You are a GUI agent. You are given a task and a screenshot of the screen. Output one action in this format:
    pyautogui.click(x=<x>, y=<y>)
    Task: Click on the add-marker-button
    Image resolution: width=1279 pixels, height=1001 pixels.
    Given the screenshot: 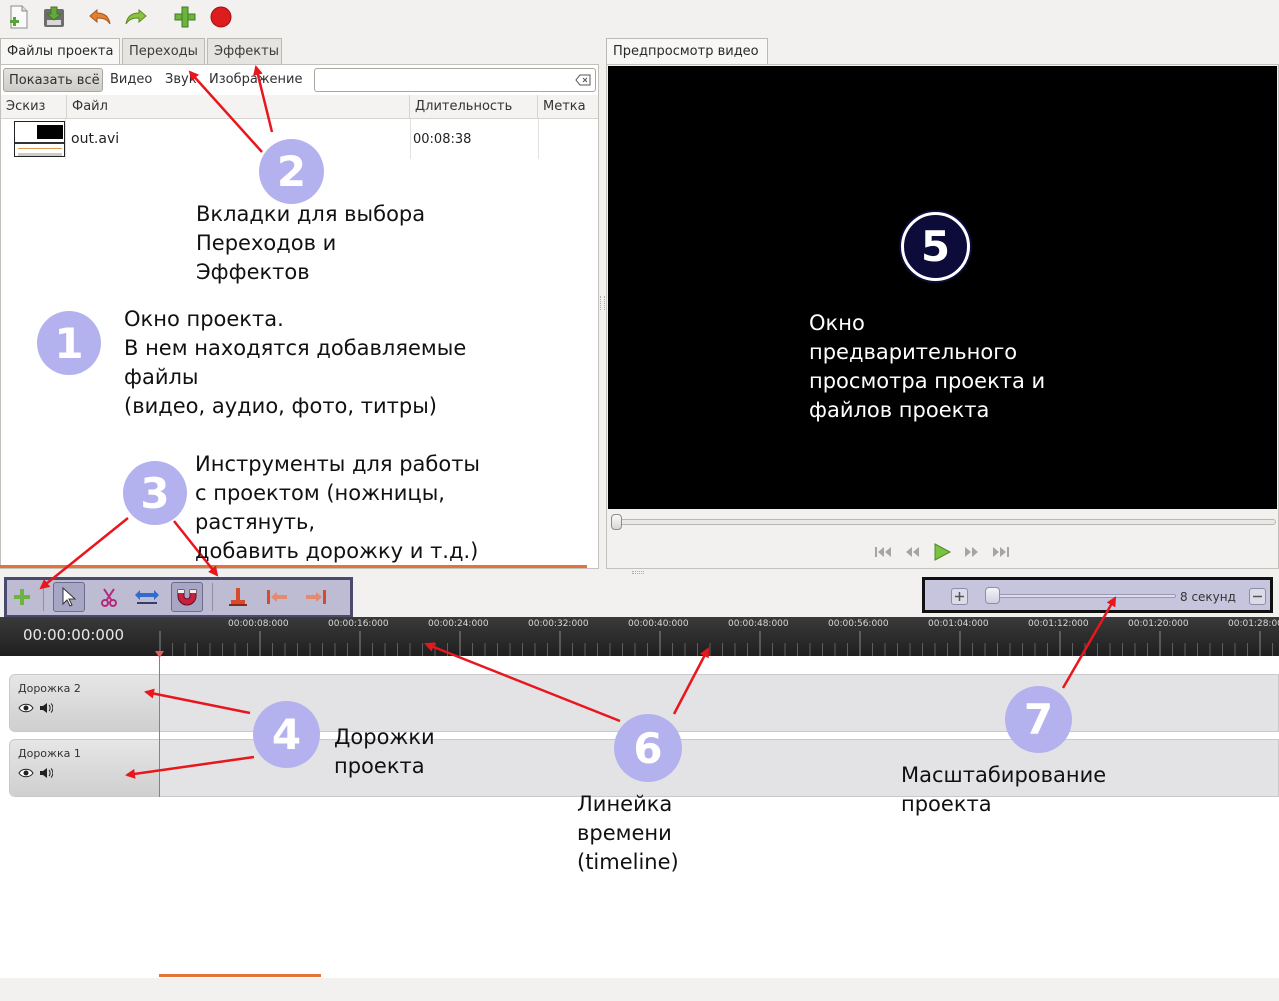 What is the action you would take?
    pyautogui.click(x=238, y=597)
    